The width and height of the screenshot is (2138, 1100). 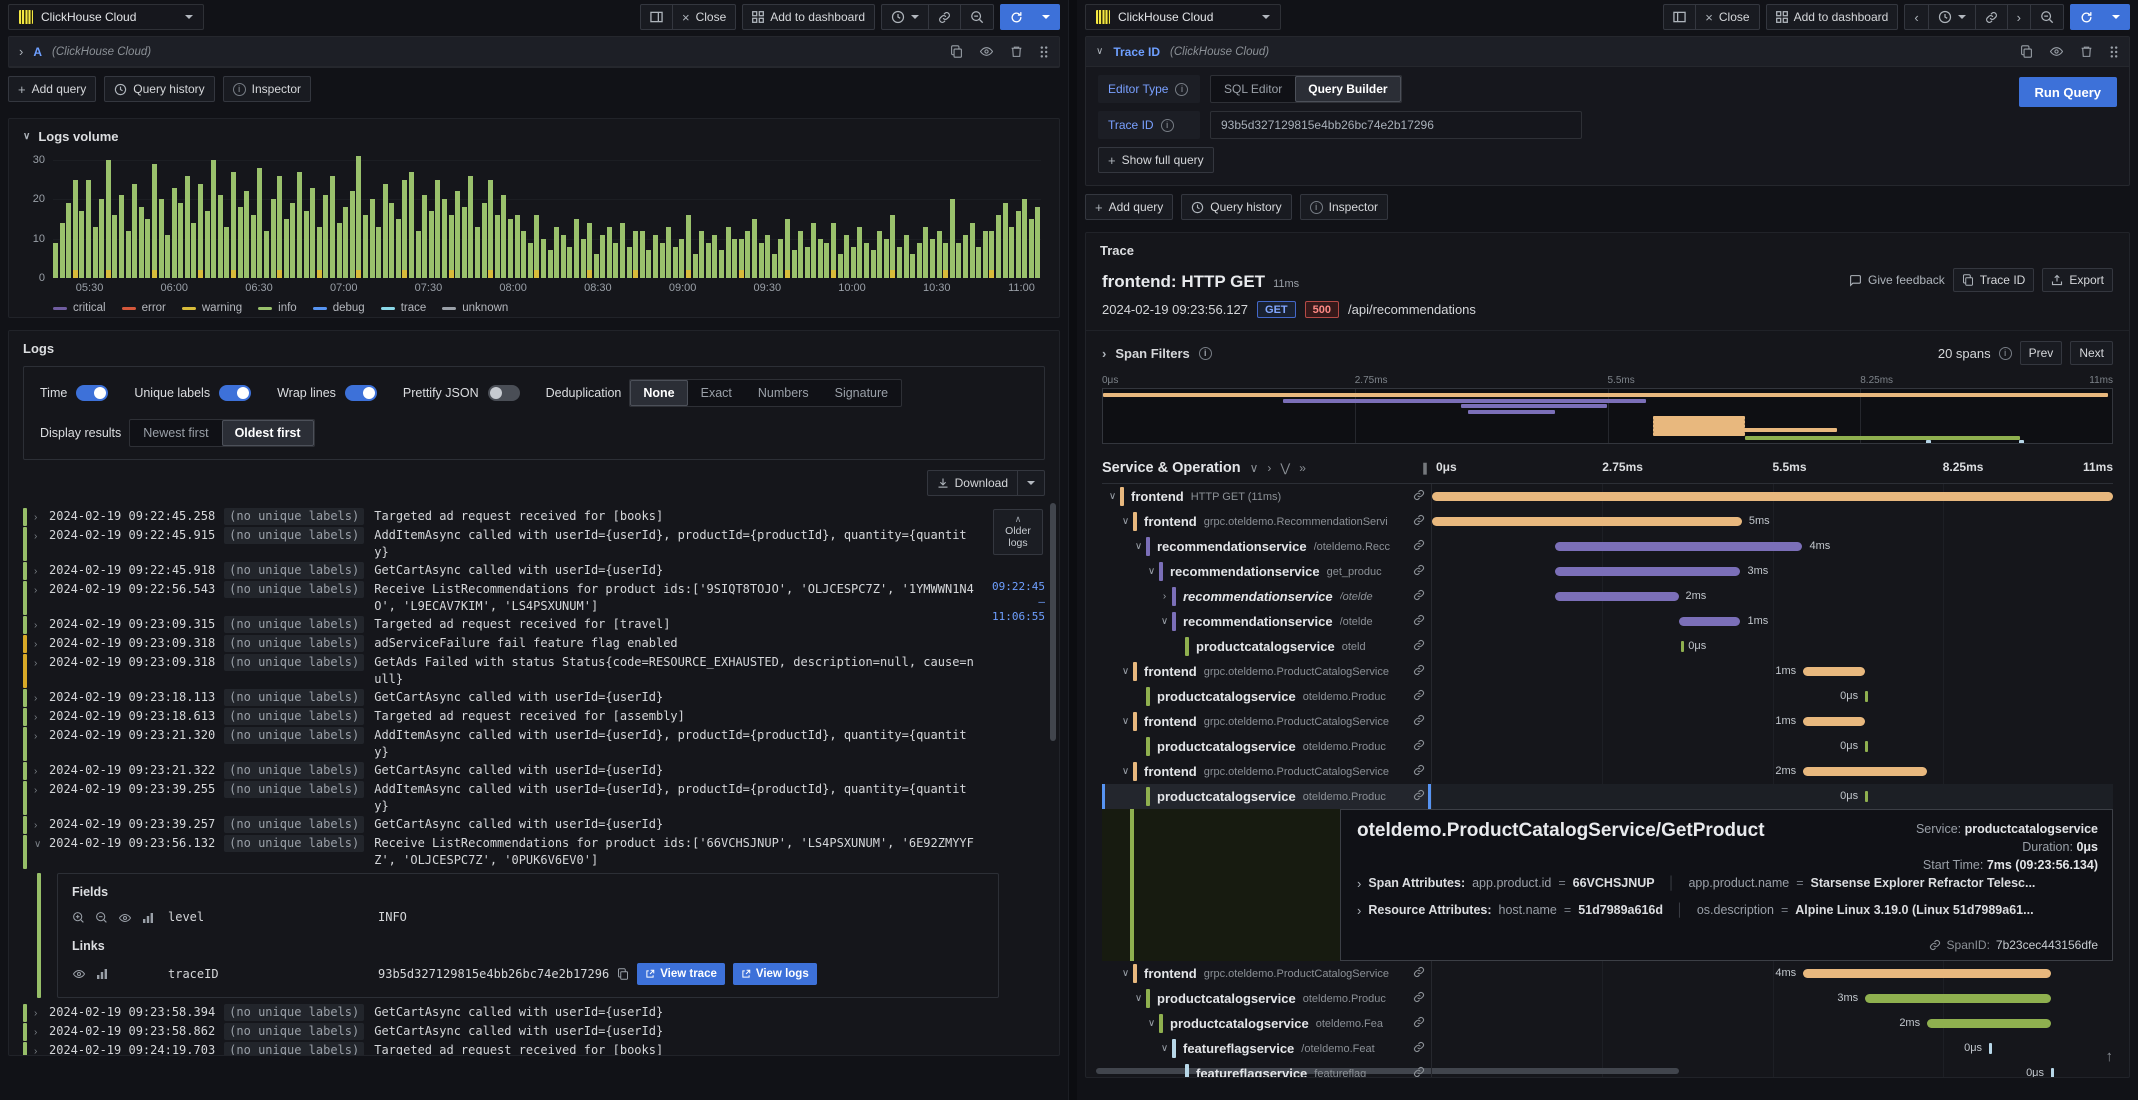 What do you see at coordinates (862, 393) in the screenshot?
I see `dedup-option-signature: Signature` at bounding box center [862, 393].